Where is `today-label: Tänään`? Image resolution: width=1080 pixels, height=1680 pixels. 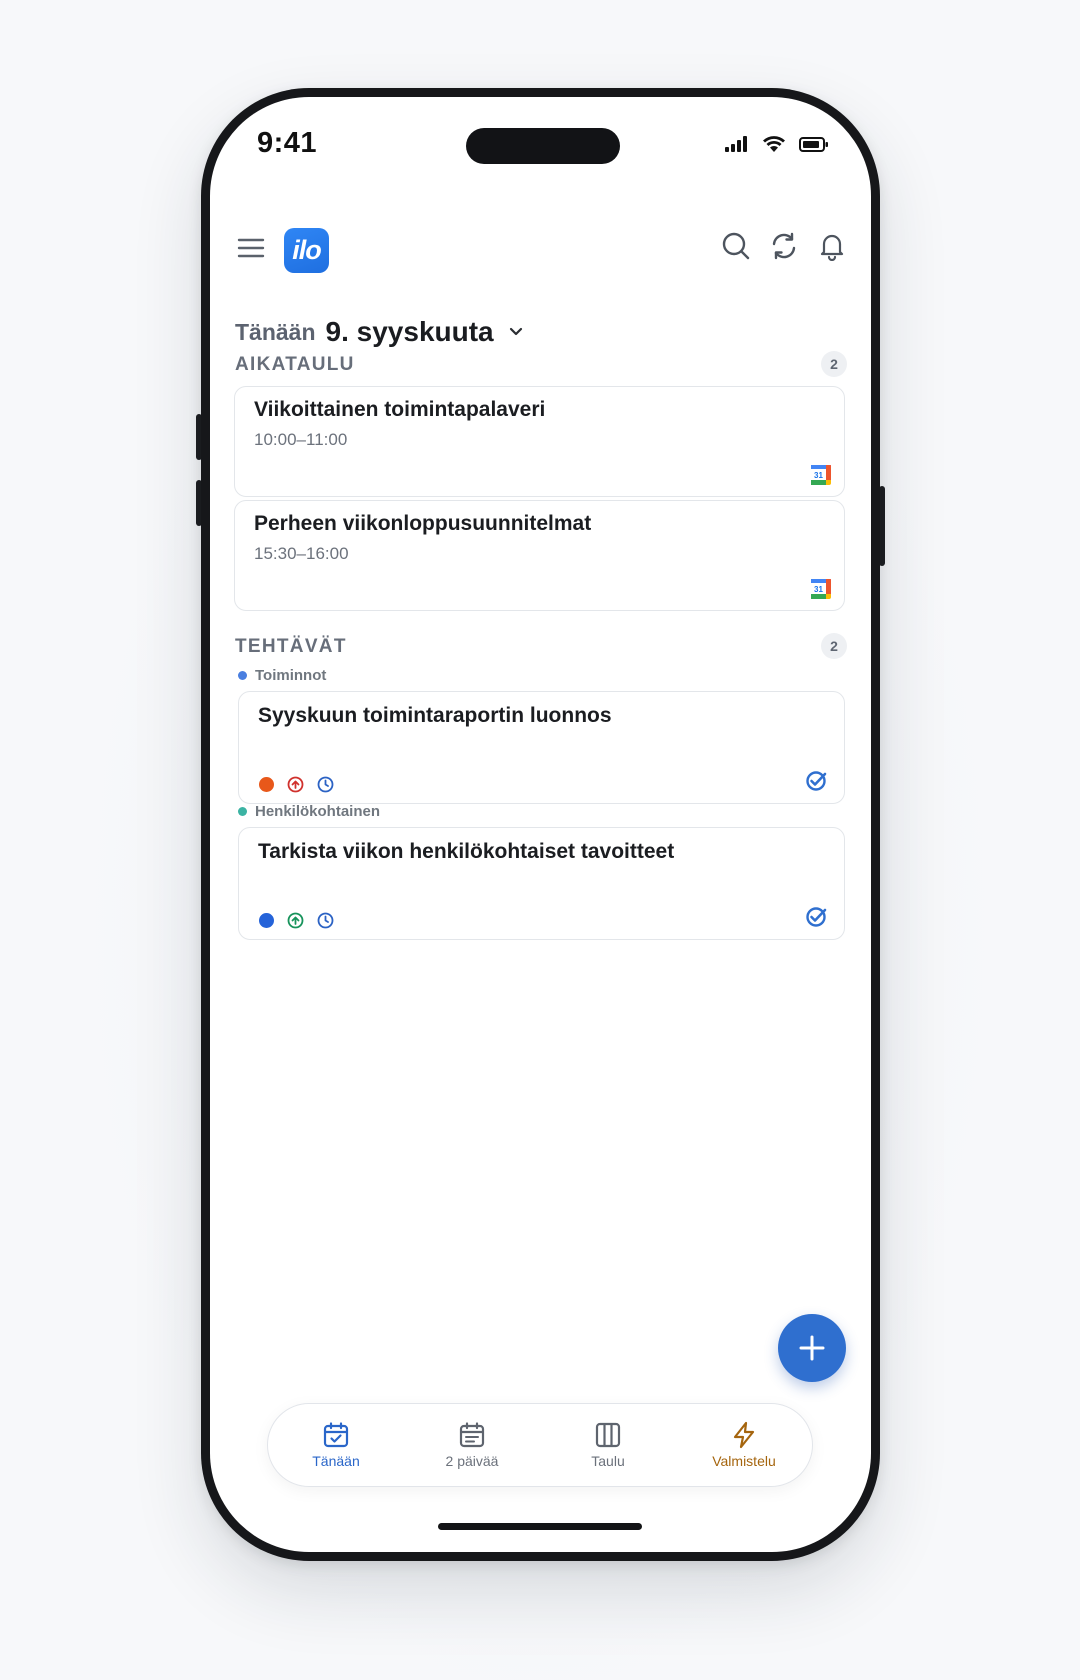
today-label: Tänään is located at coordinates (275, 331).